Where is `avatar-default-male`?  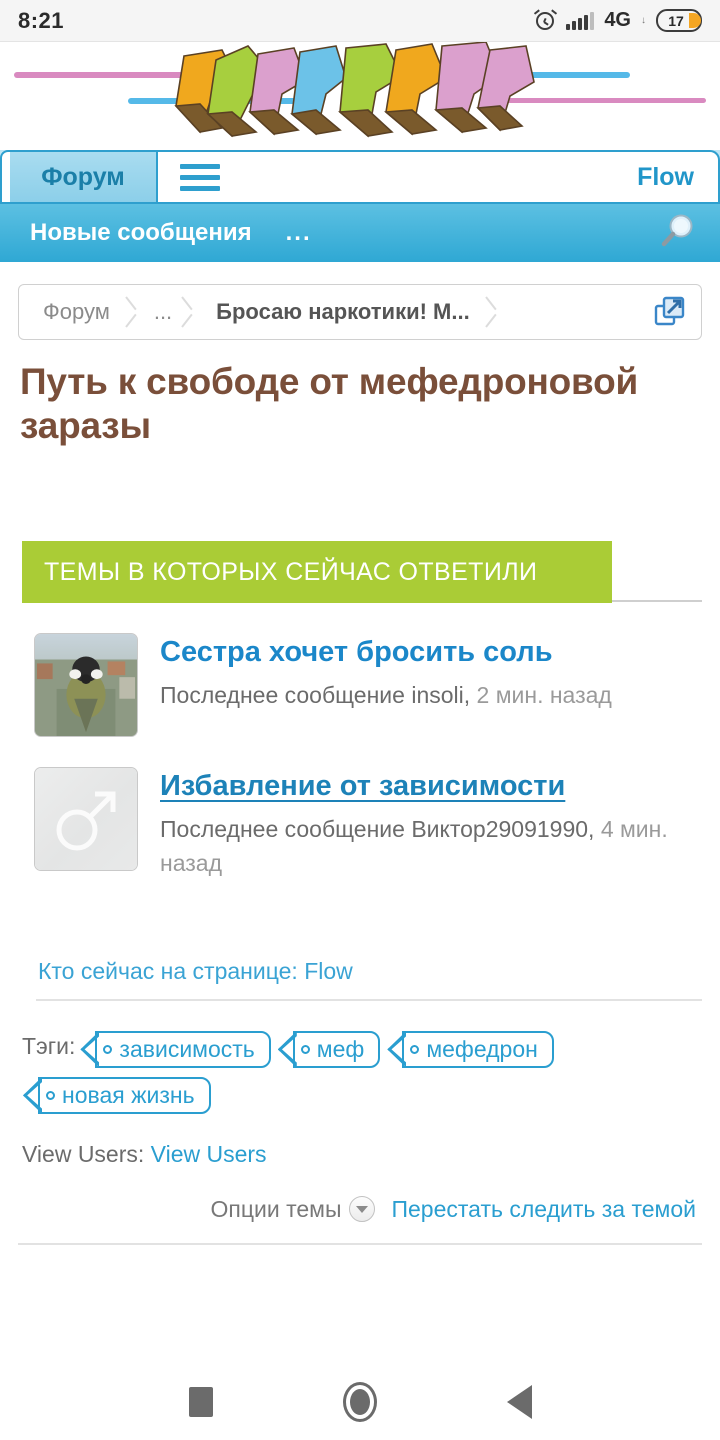 avatar-default-male is located at coordinates (86, 819).